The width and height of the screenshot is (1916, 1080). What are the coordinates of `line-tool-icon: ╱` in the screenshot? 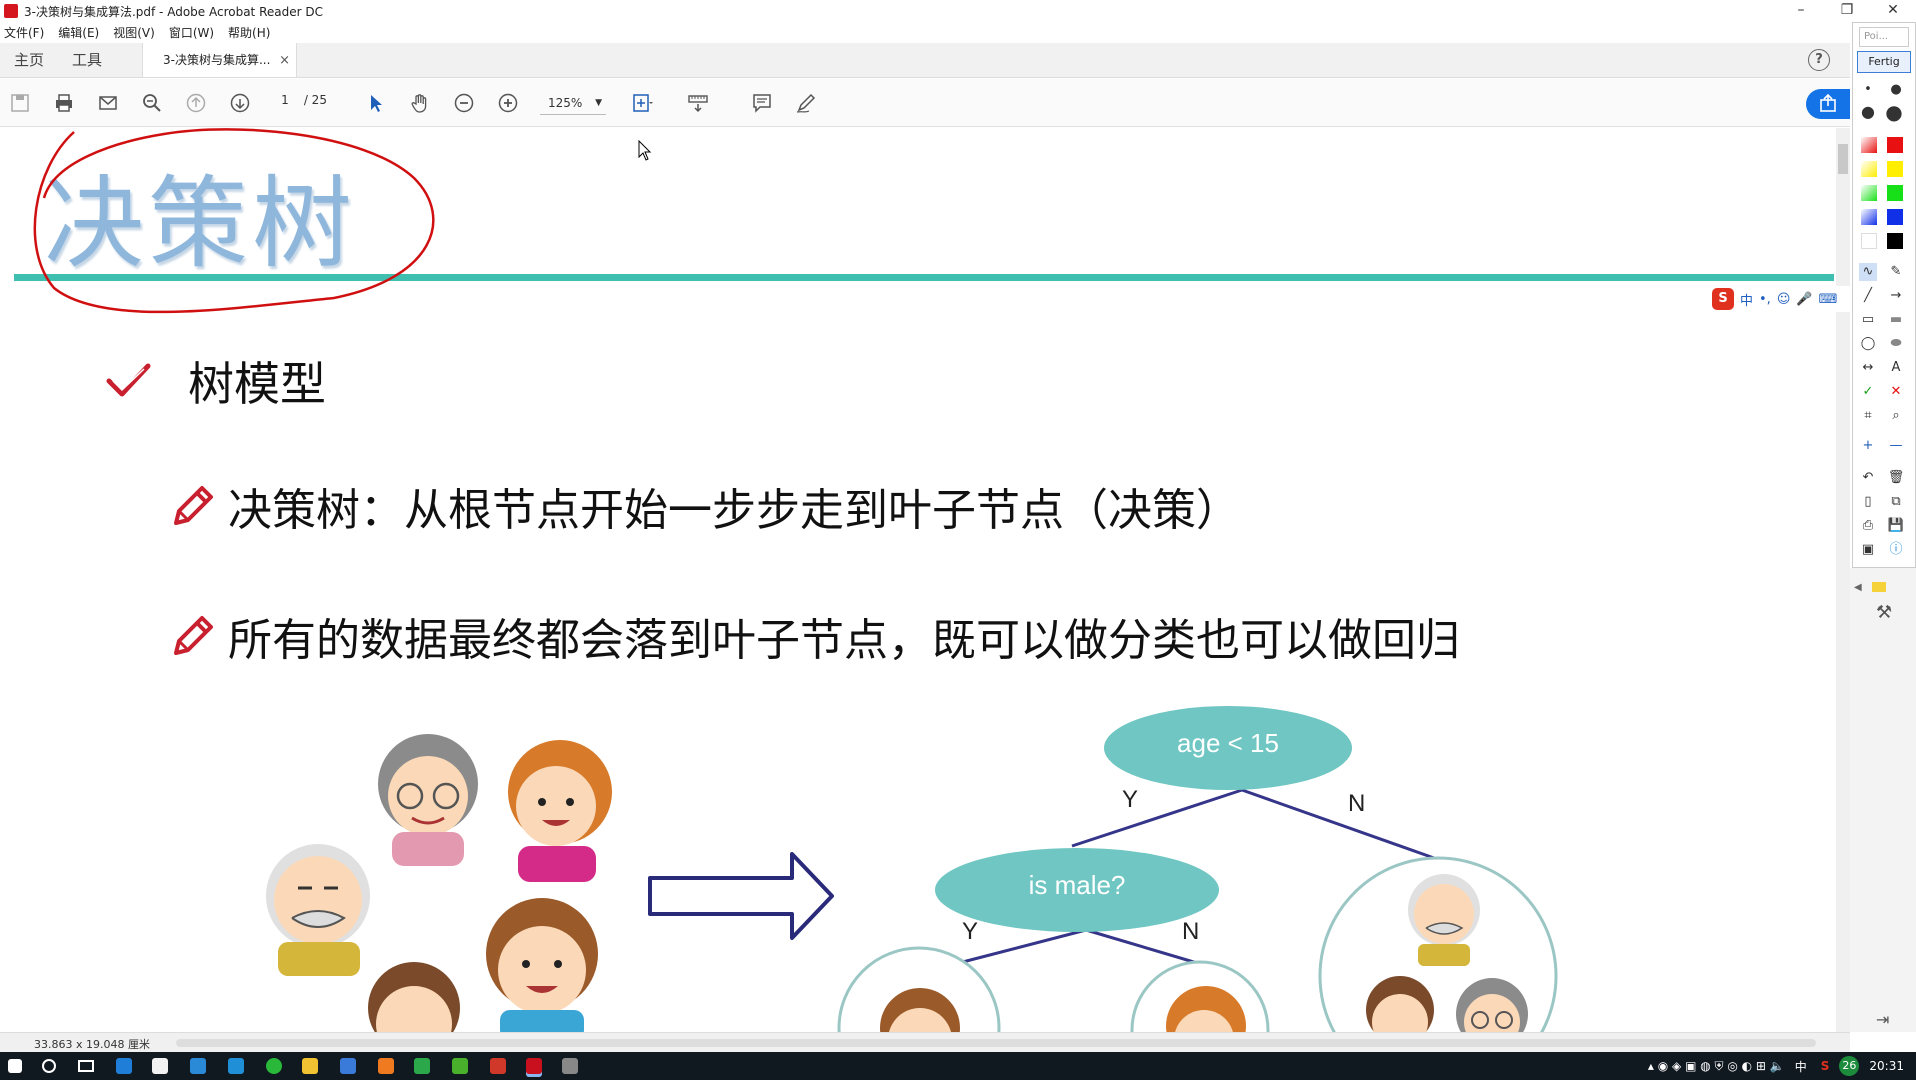 It's located at (1868, 296).